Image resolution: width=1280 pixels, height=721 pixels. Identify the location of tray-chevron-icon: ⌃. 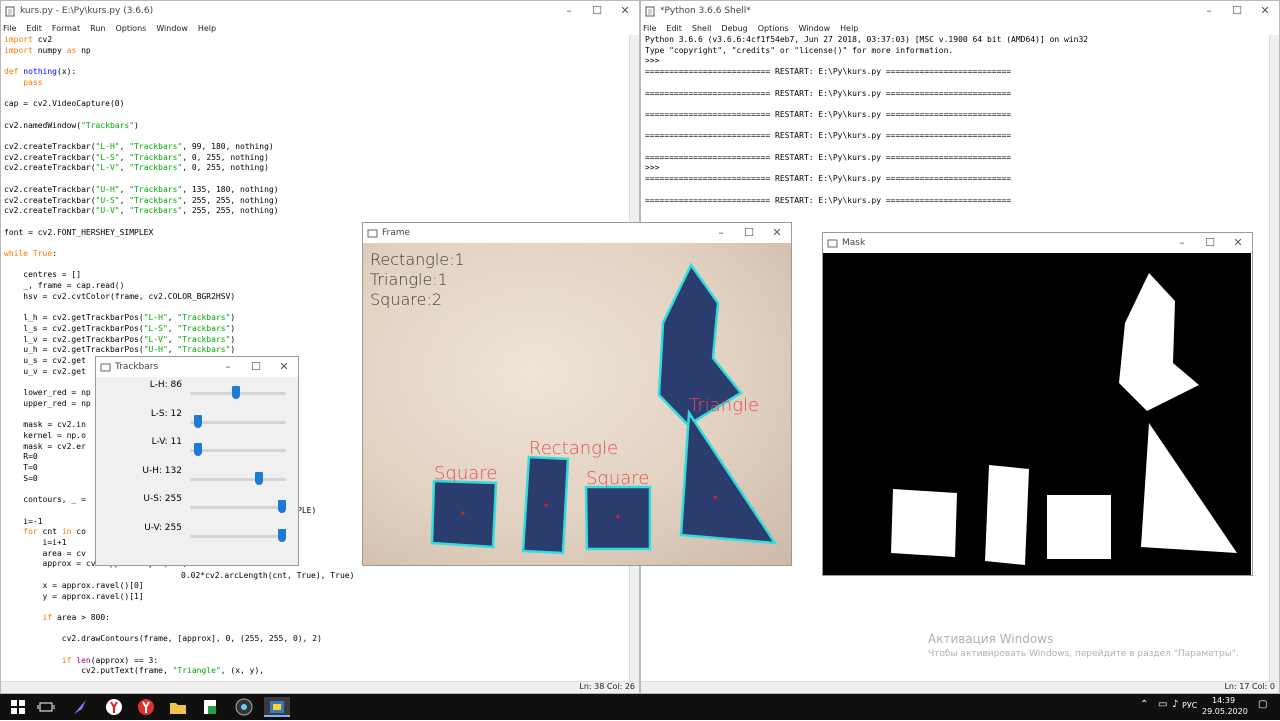
(1144, 704).